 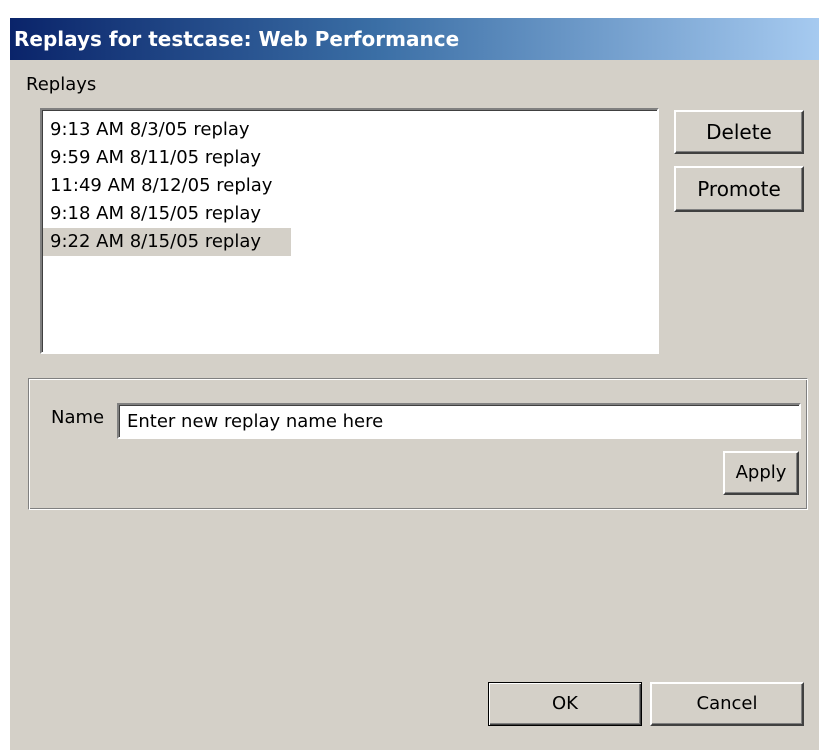 What do you see at coordinates (167, 214) in the screenshot?
I see `list-item-replay-4: 9:18 AM 8/15/05 replay` at bounding box center [167, 214].